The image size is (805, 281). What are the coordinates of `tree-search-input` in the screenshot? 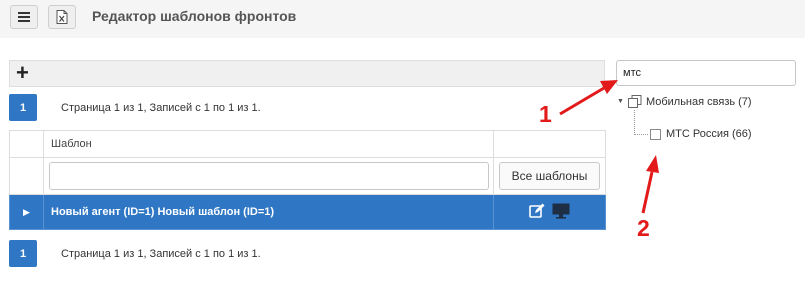 It's located at (706, 73).